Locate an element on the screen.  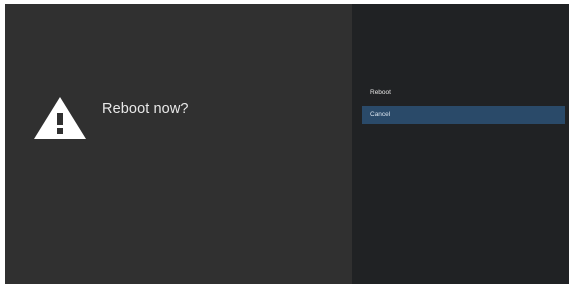
cancel-option: Cancel is located at coordinates (463, 115).